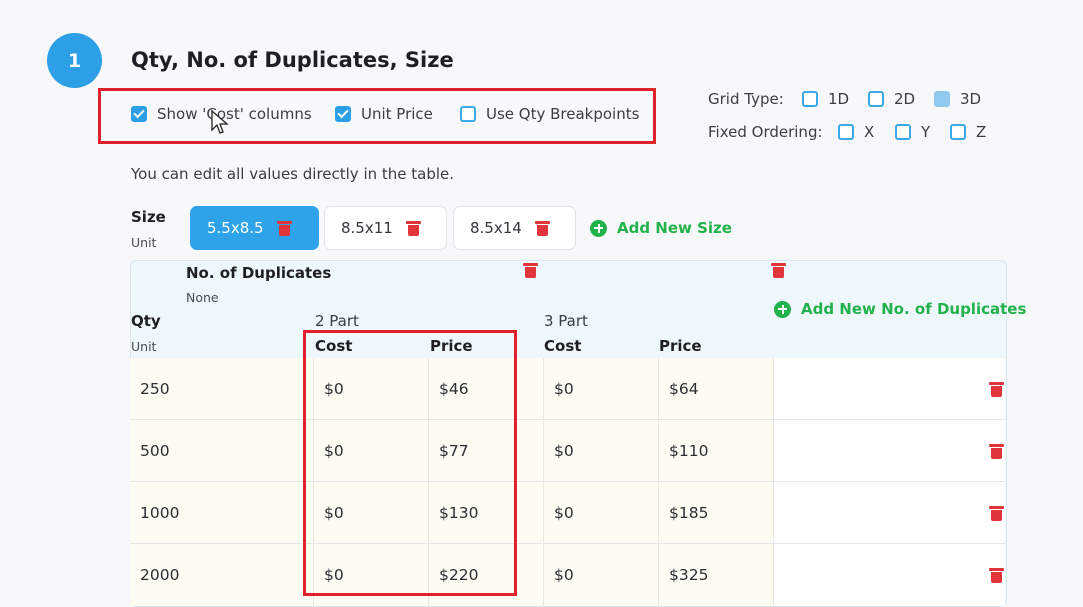  I want to click on fixed-ordering-y-checkbox, so click(903, 132).